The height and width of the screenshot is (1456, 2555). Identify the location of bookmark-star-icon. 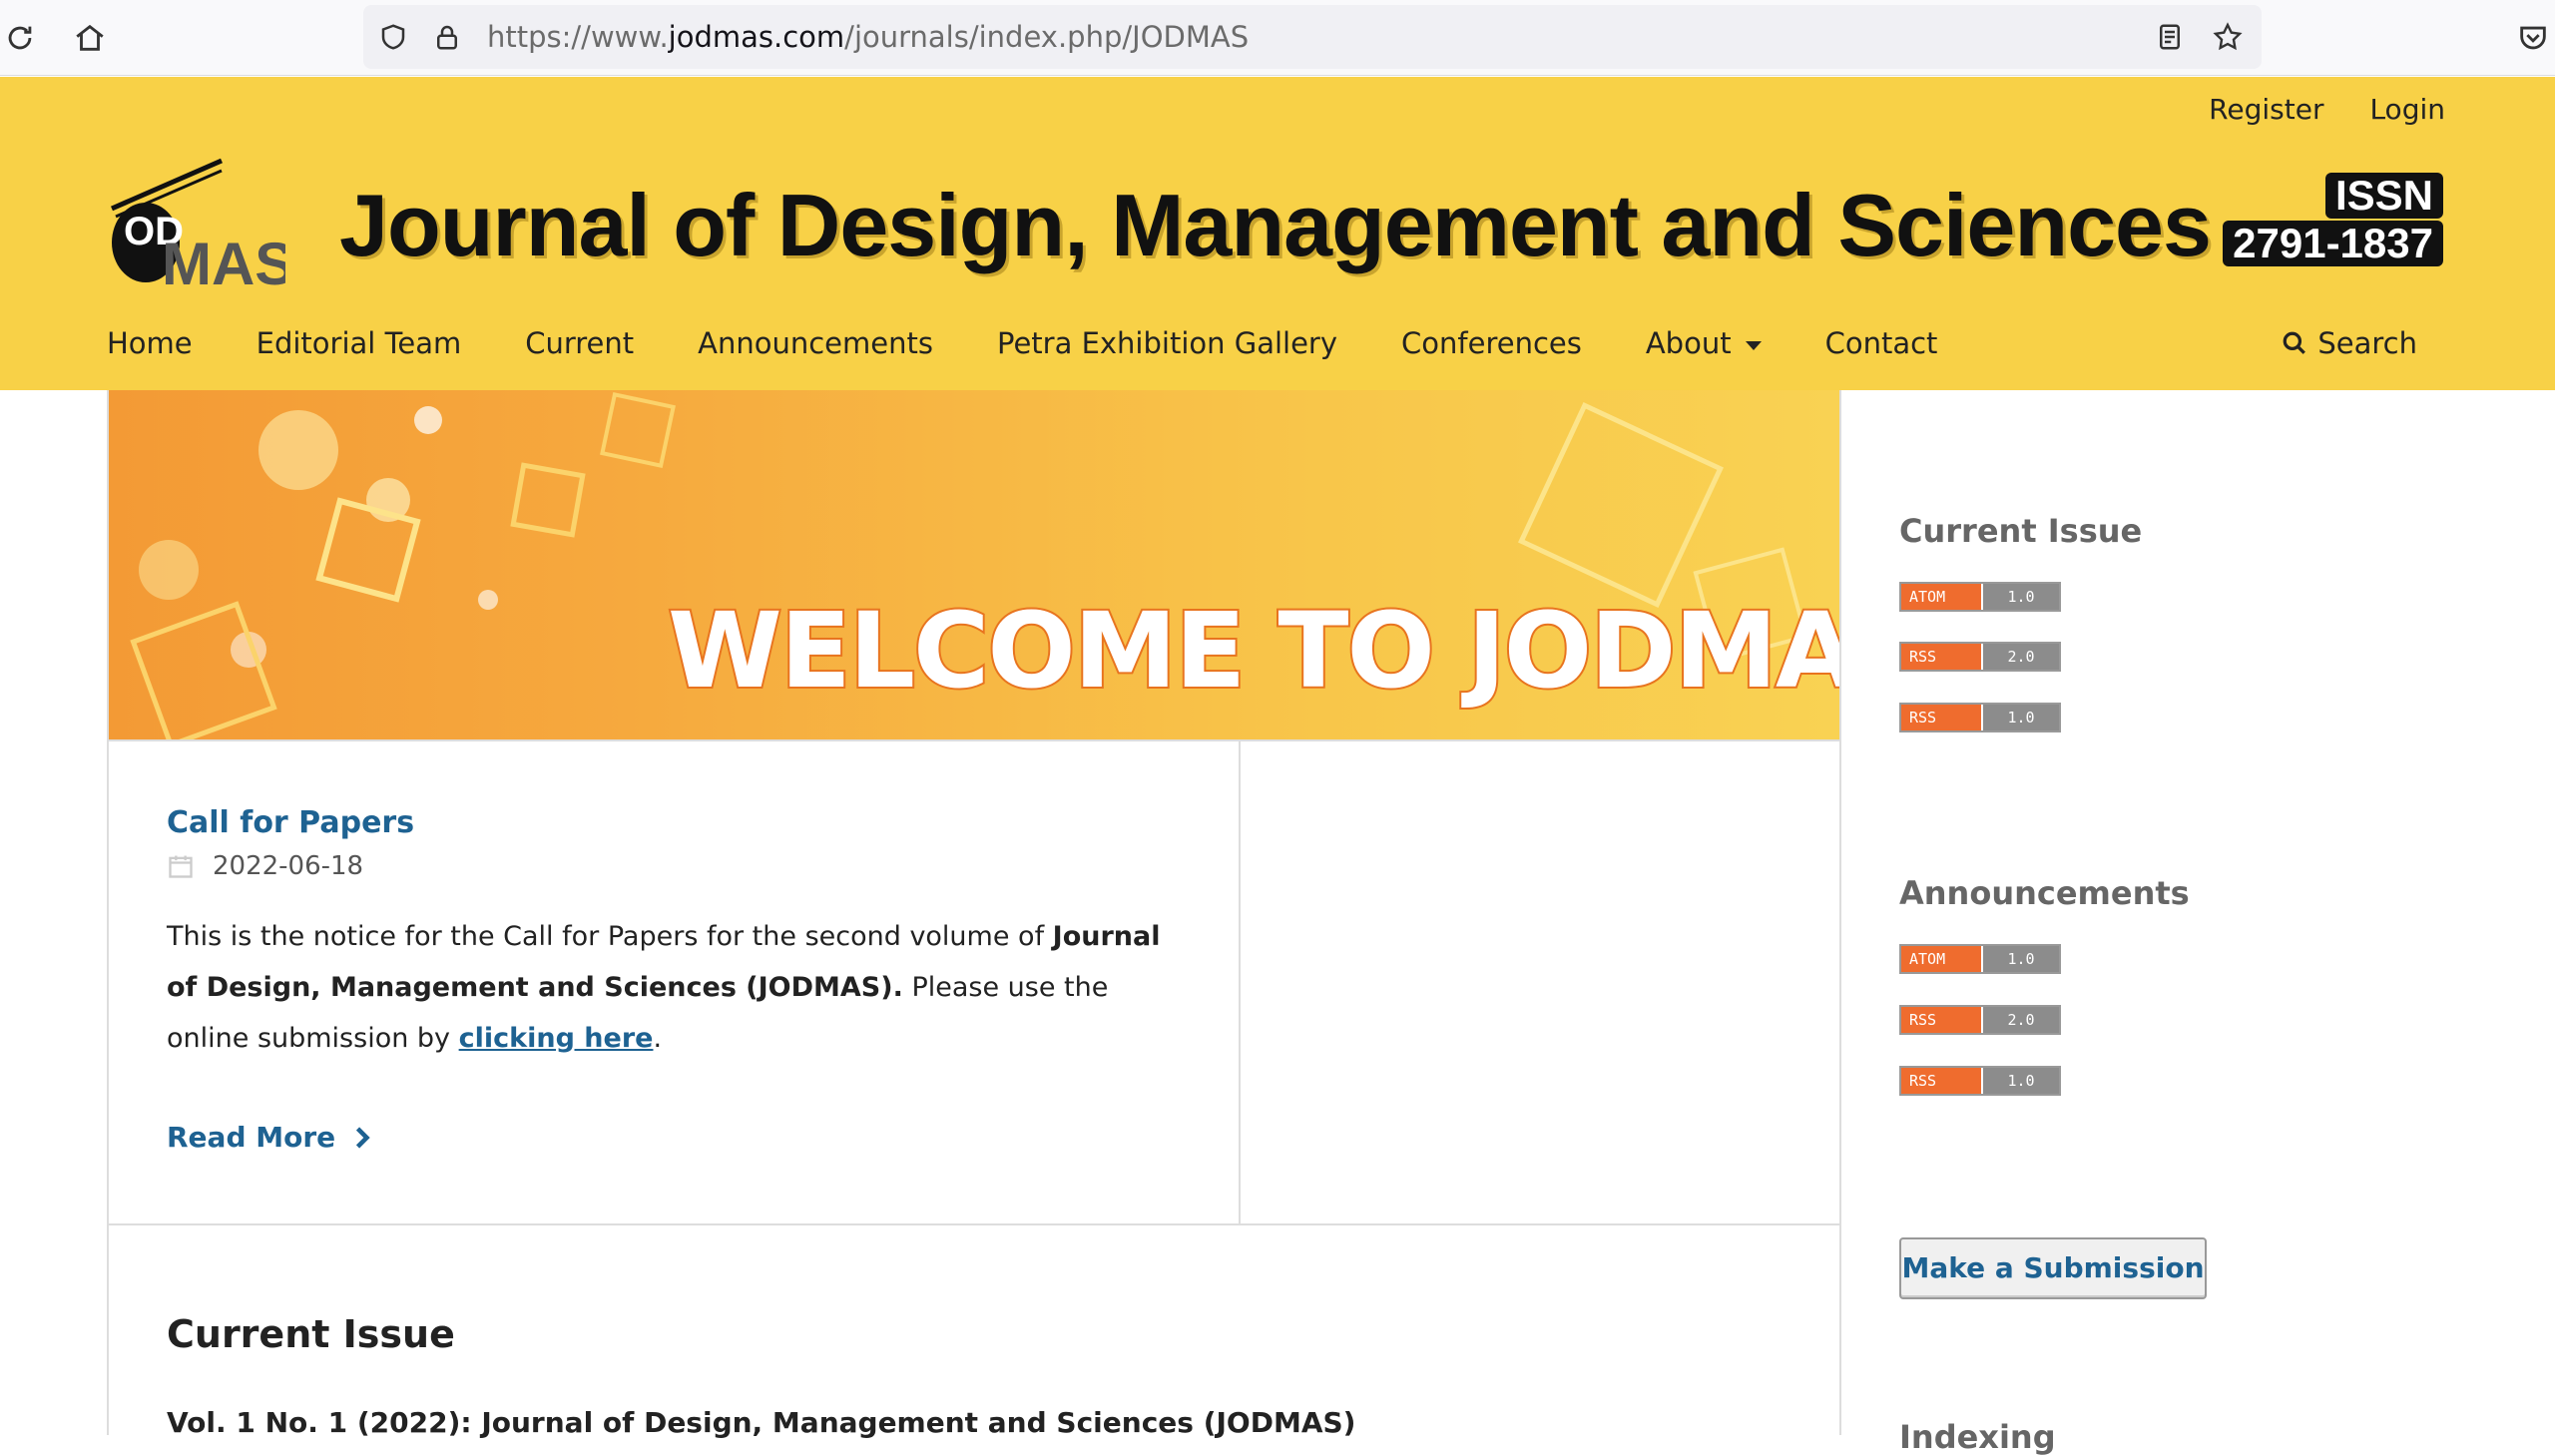
(2228, 37).